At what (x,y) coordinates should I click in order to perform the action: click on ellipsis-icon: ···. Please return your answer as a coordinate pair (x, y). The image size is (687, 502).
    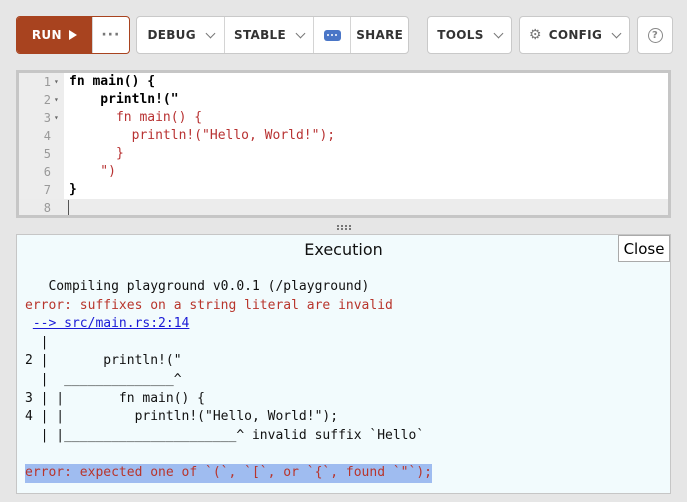
    Looking at the image, I should click on (111, 35).